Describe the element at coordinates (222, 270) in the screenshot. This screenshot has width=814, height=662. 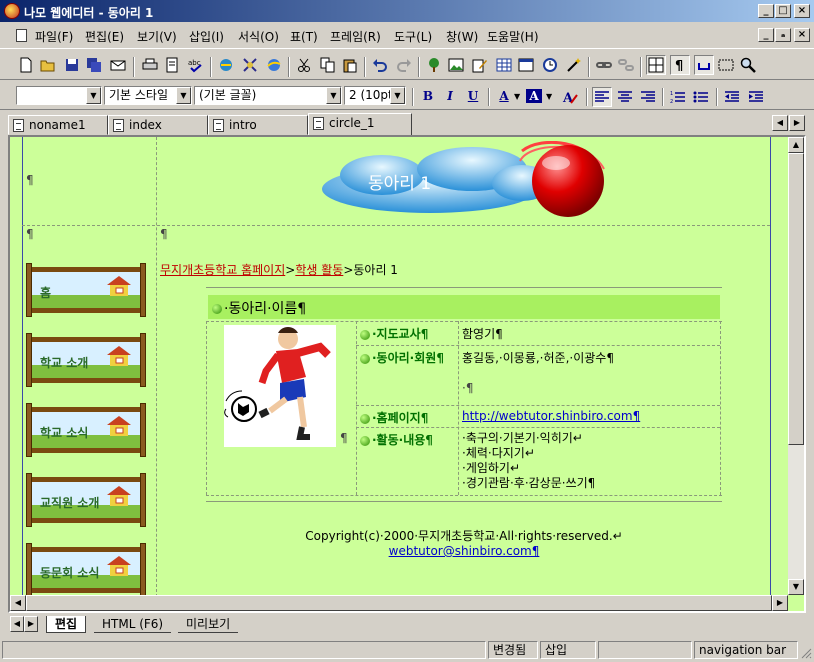
I see `breadcrumb-home-link: 무지개초등학교 홈페이지` at that location.